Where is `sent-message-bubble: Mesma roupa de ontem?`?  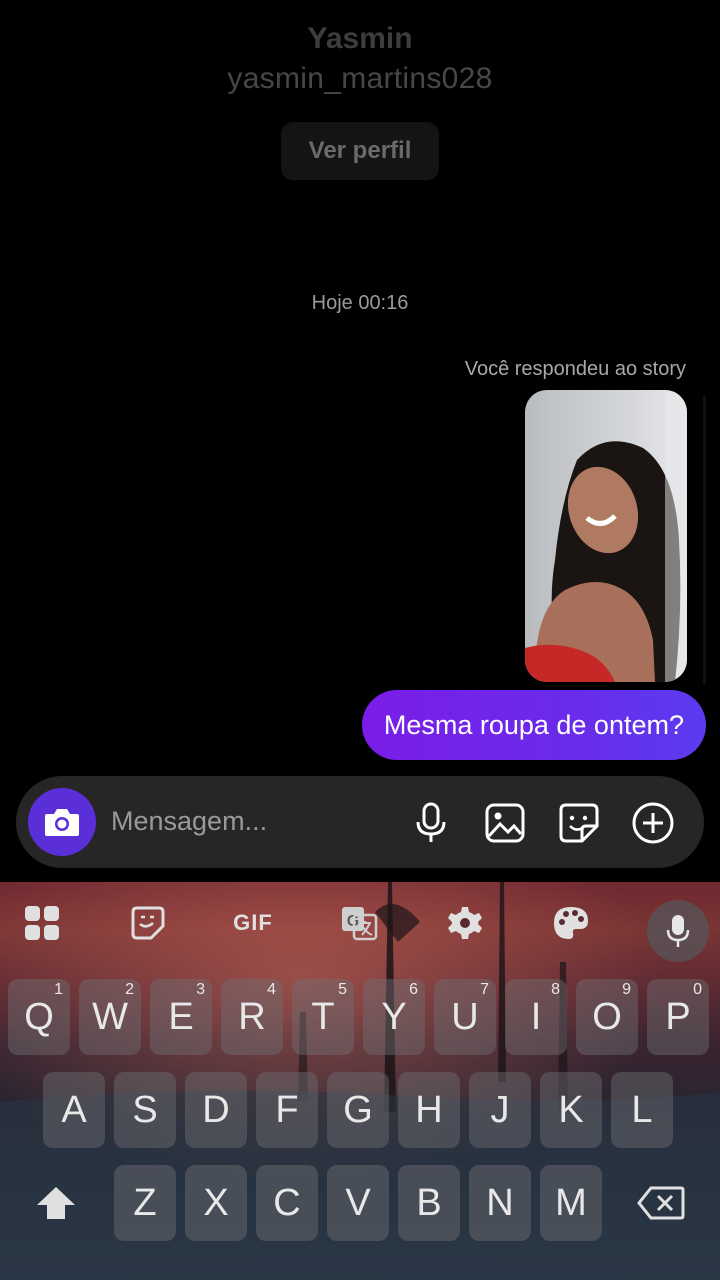 sent-message-bubble: Mesma roupa de ontem? is located at coordinates (533, 725).